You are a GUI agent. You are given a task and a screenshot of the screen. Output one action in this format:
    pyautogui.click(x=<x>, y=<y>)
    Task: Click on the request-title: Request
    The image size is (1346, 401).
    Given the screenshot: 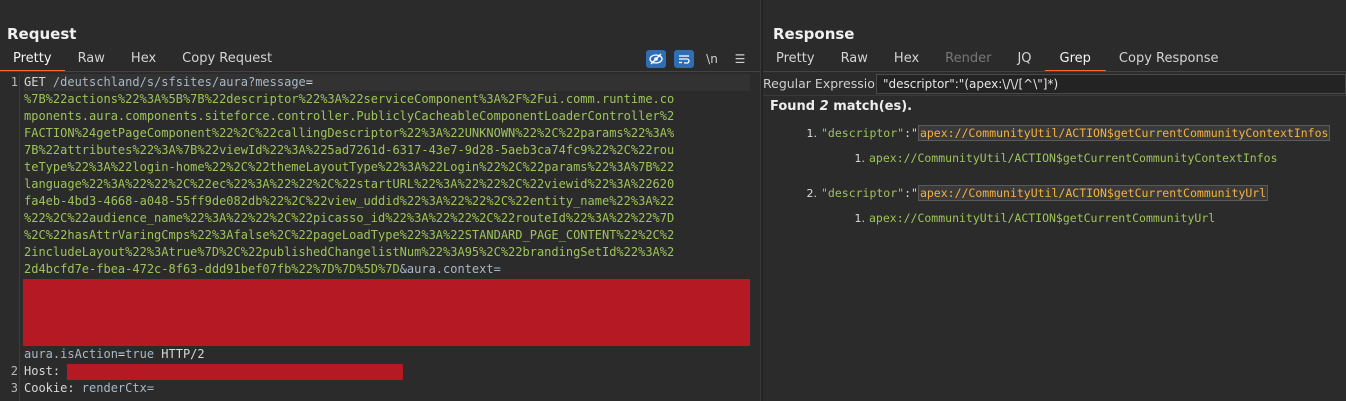 What is the action you would take?
    pyautogui.click(x=42, y=34)
    